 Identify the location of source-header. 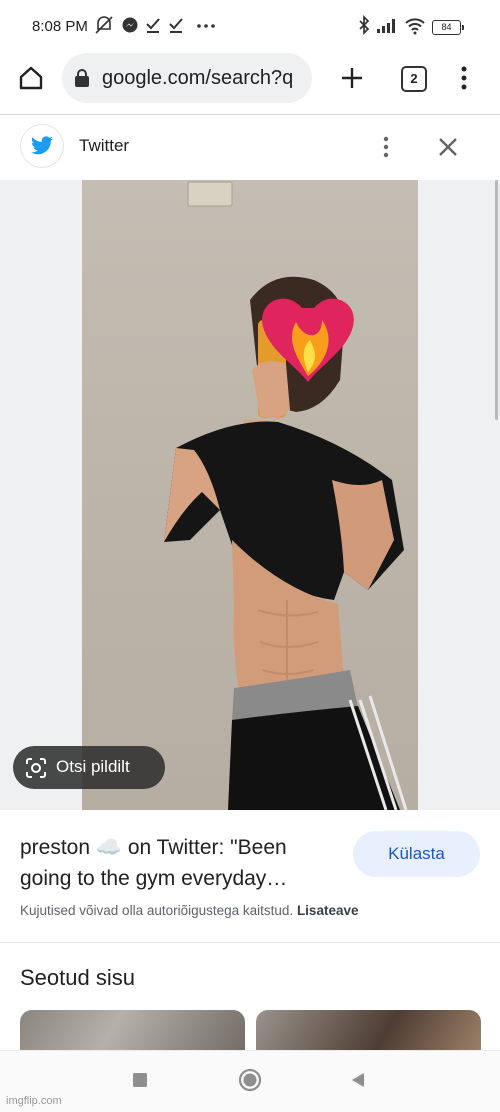
(250, 147).